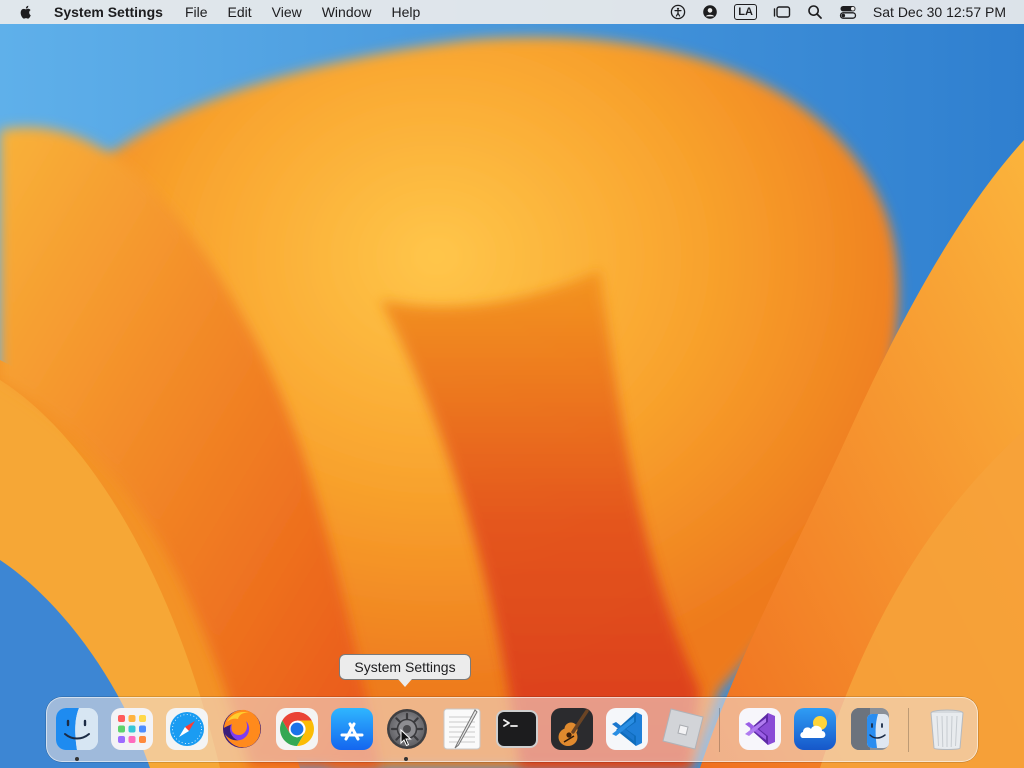 Image resolution: width=1024 pixels, height=768 pixels. I want to click on dock-item-vscode, so click(627, 729).